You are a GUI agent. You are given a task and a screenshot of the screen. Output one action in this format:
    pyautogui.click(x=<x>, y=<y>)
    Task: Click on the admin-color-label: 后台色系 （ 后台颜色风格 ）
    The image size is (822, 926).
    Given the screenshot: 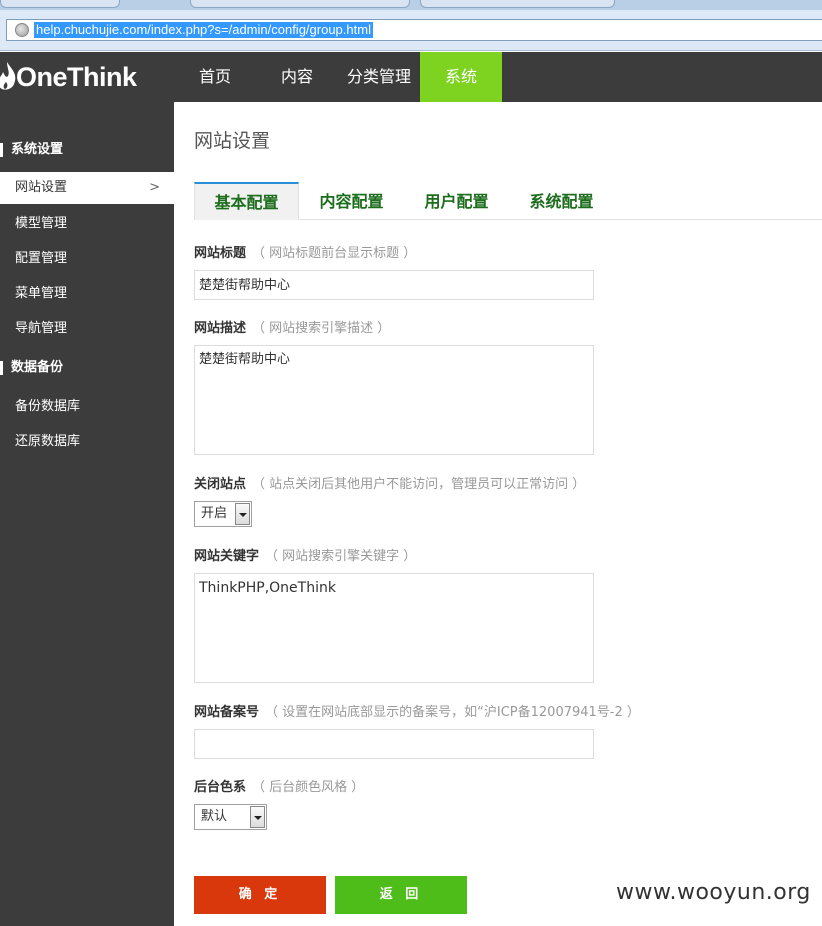 What is the action you would take?
    pyautogui.click(x=279, y=785)
    